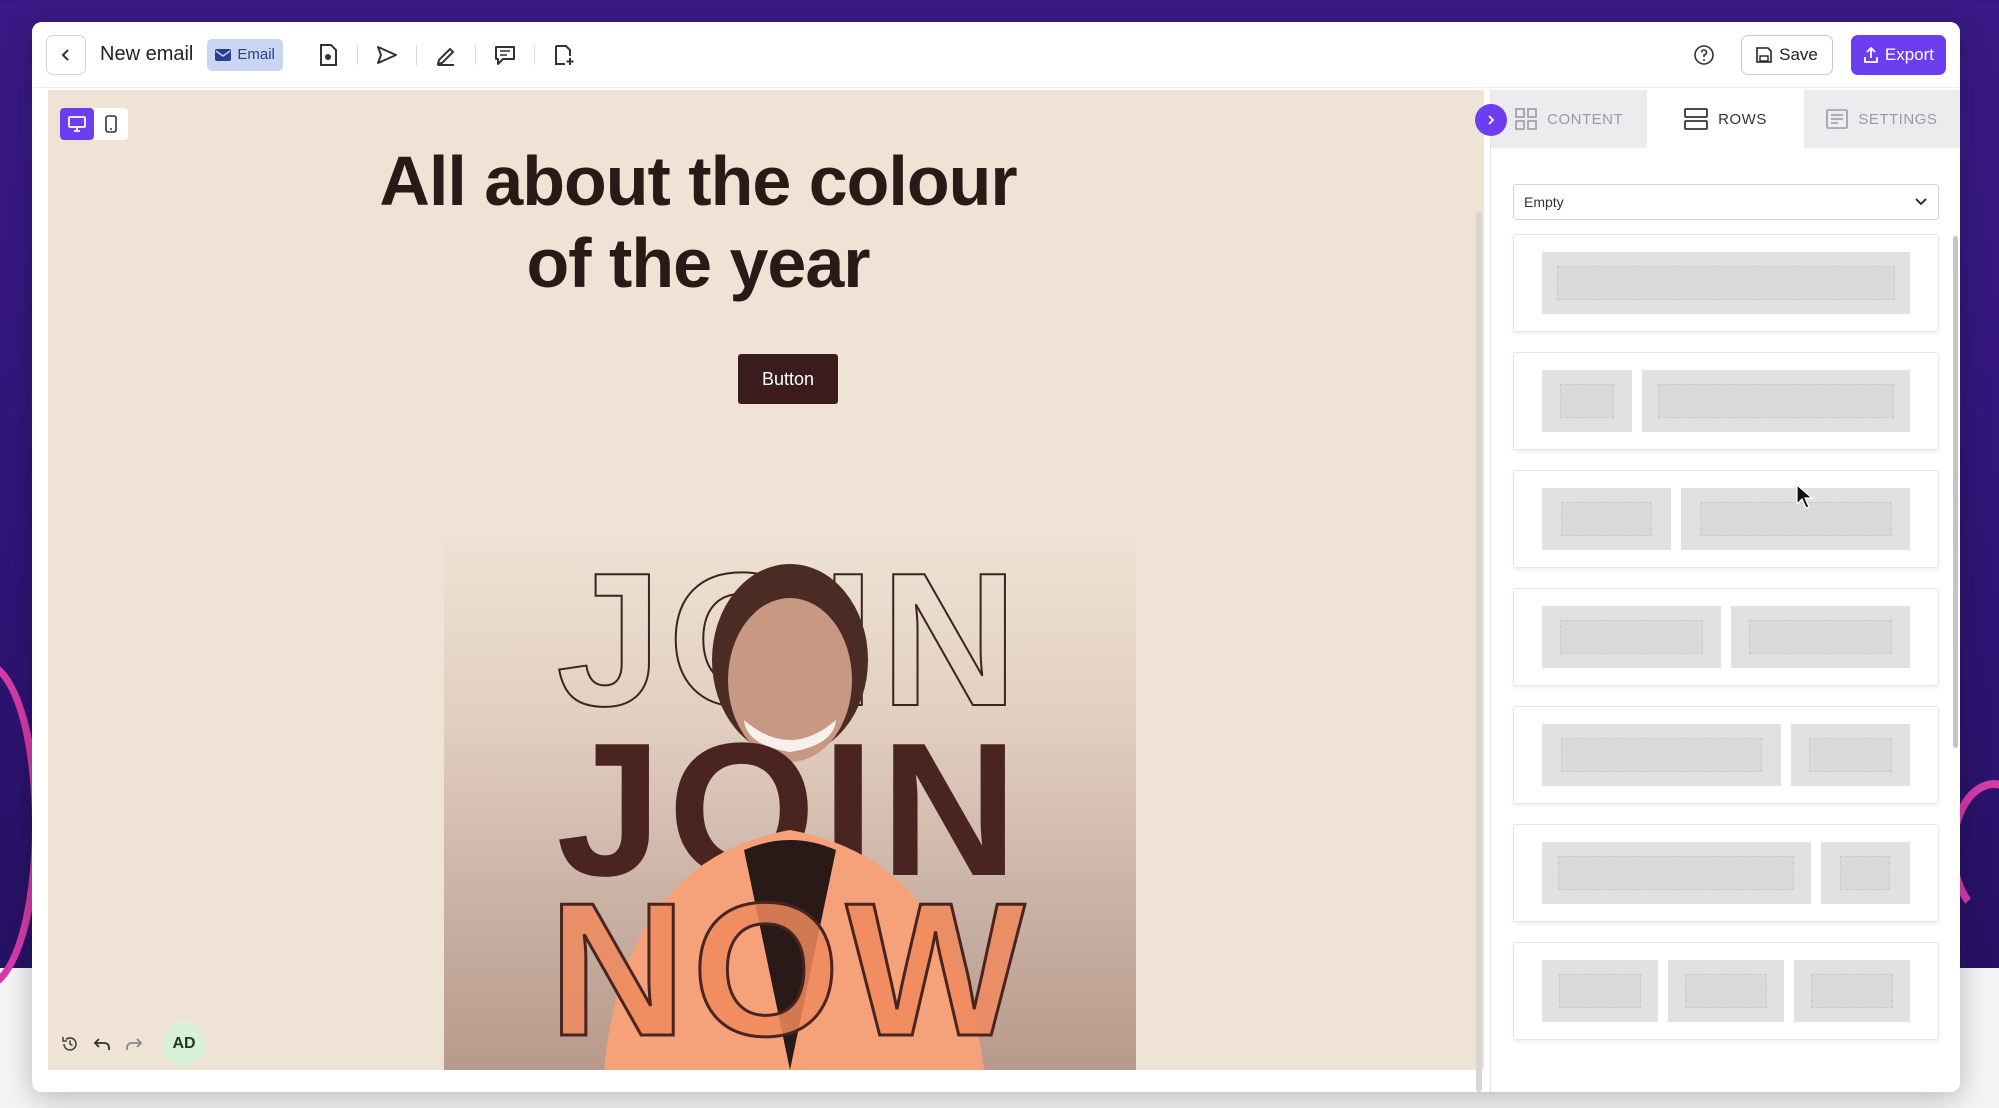 The width and height of the screenshot is (1999, 1108). I want to click on send-icon, so click(386, 54).